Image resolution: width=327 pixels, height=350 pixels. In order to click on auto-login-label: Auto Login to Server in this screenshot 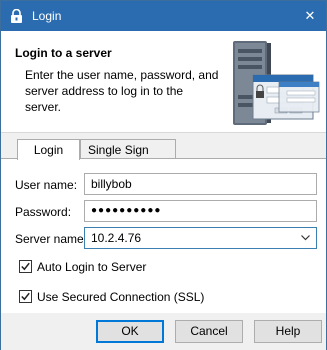, I will do `click(91, 267)`.